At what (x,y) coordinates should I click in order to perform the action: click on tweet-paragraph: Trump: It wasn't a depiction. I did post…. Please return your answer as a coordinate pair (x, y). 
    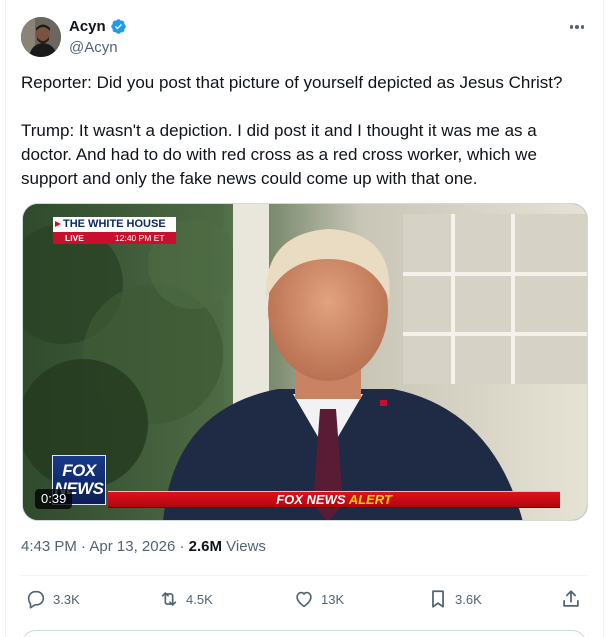
    Looking at the image, I should click on (279, 154).